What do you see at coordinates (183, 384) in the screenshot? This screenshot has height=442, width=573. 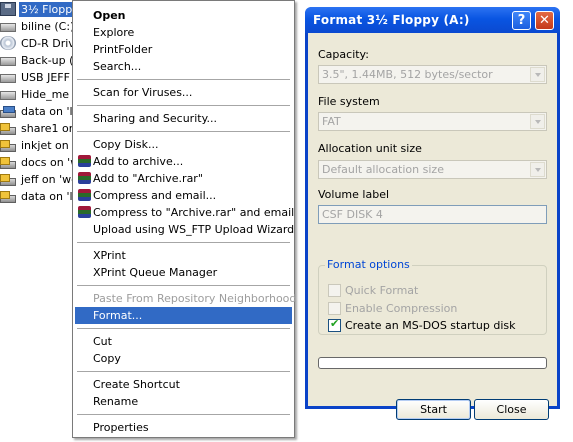 I see `menu-item-create-shortcut: Create Shortcut` at bounding box center [183, 384].